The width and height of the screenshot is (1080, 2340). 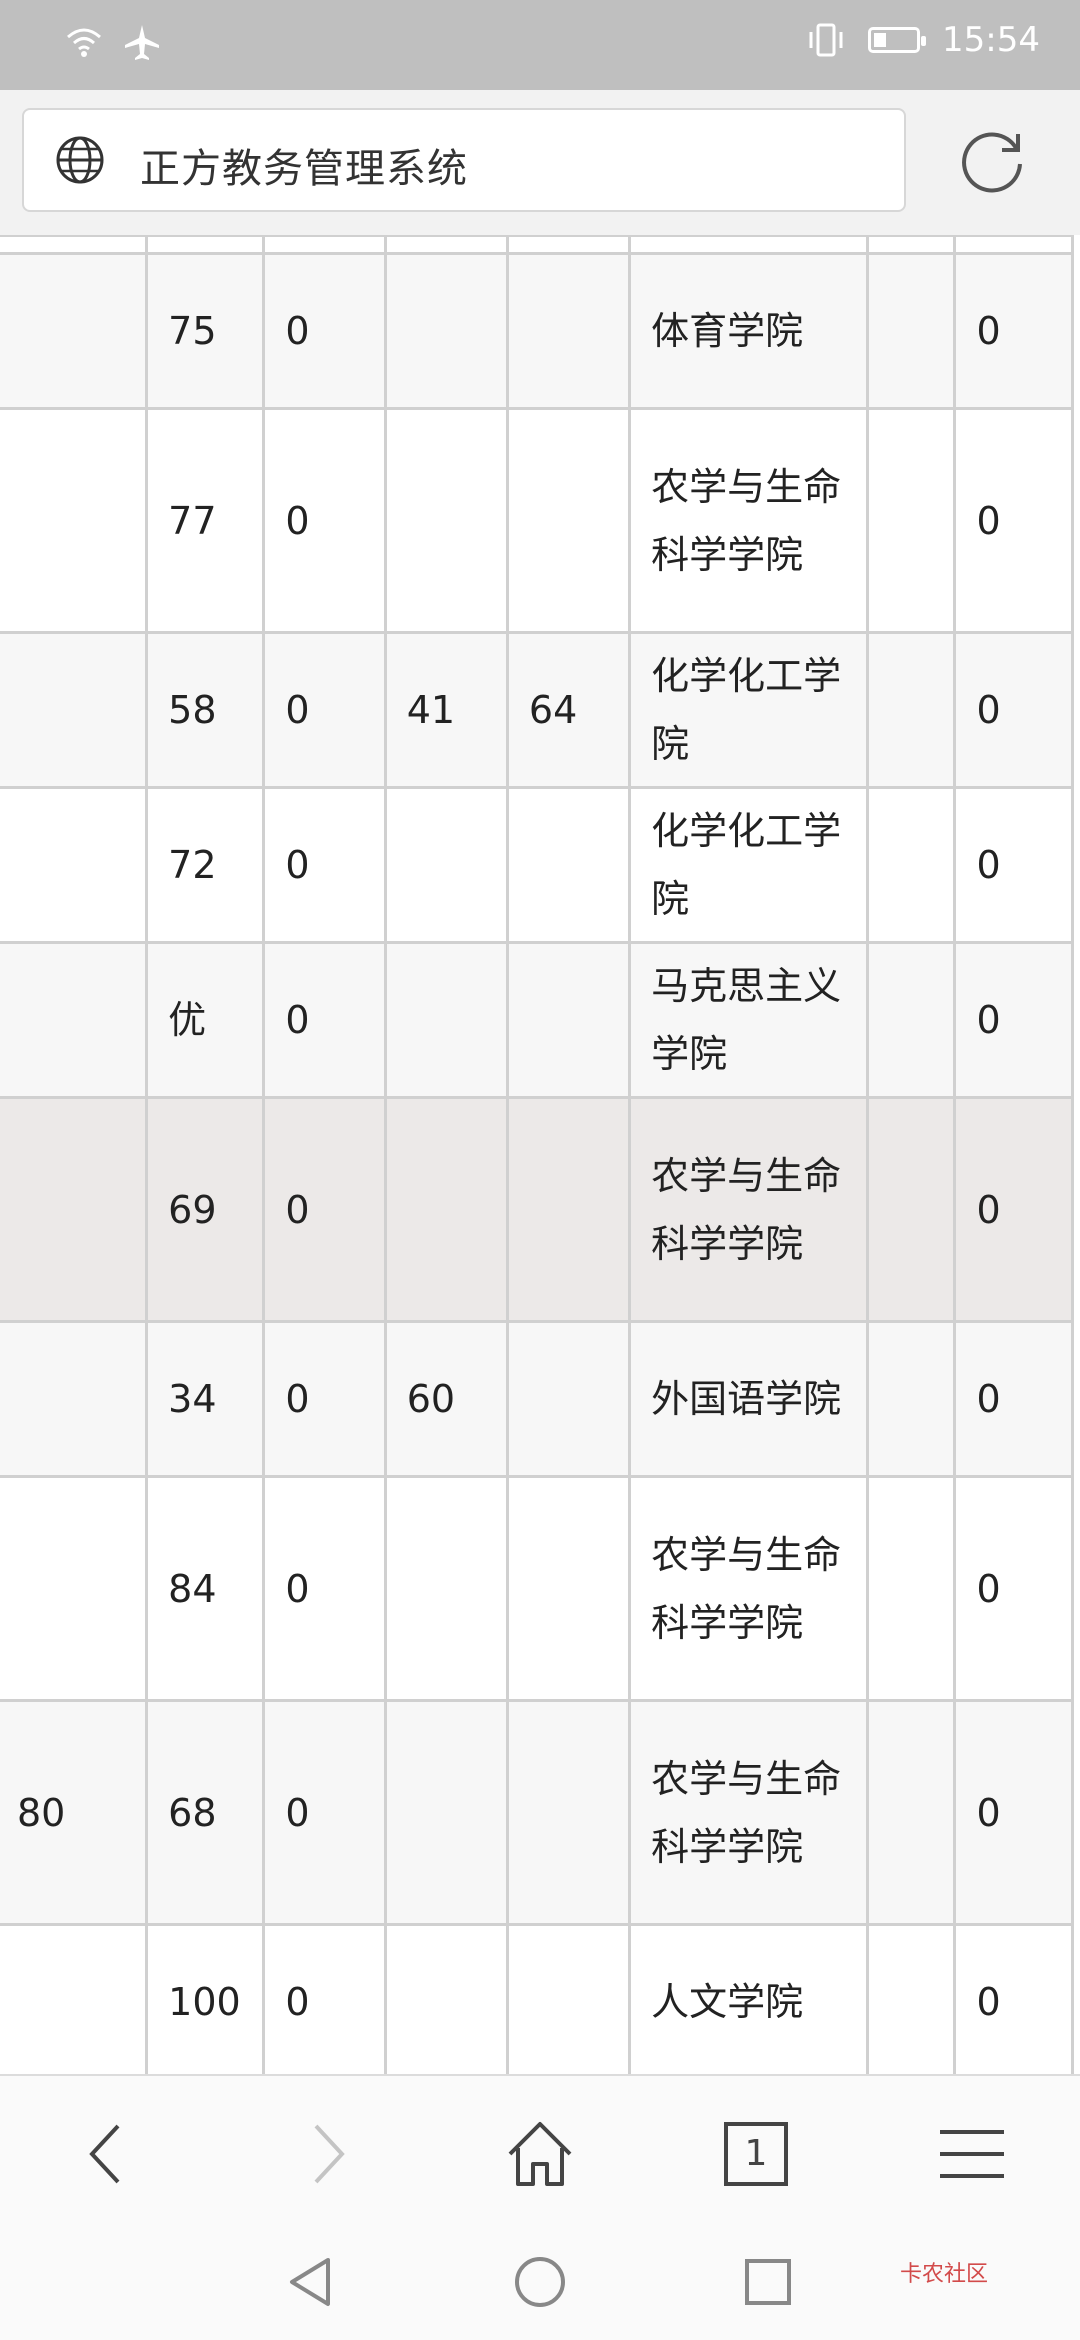 What do you see at coordinates (540, 45) in the screenshot?
I see `status-bar: 15:54` at bounding box center [540, 45].